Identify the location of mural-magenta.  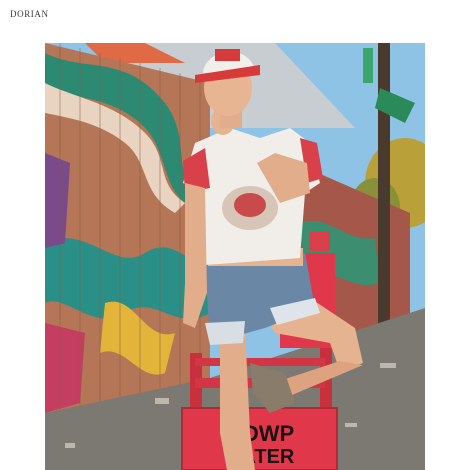
(65, 368).